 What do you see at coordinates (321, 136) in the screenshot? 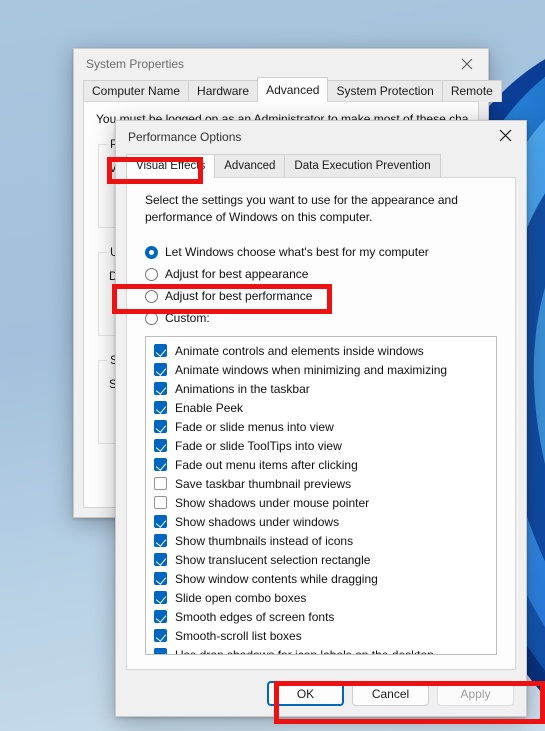
I see `performance-options-titlebar: Performance Options` at bounding box center [321, 136].